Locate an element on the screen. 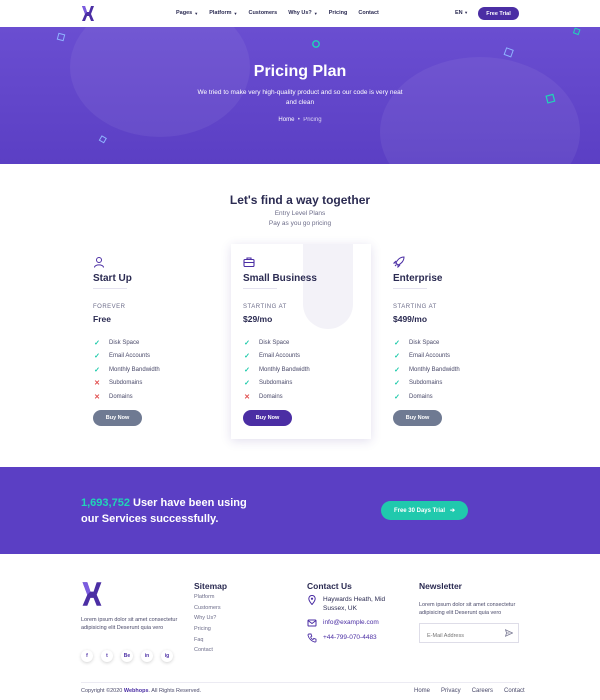 This screenshot has height=700, width=600. divider is located at coordinates (110, 288).